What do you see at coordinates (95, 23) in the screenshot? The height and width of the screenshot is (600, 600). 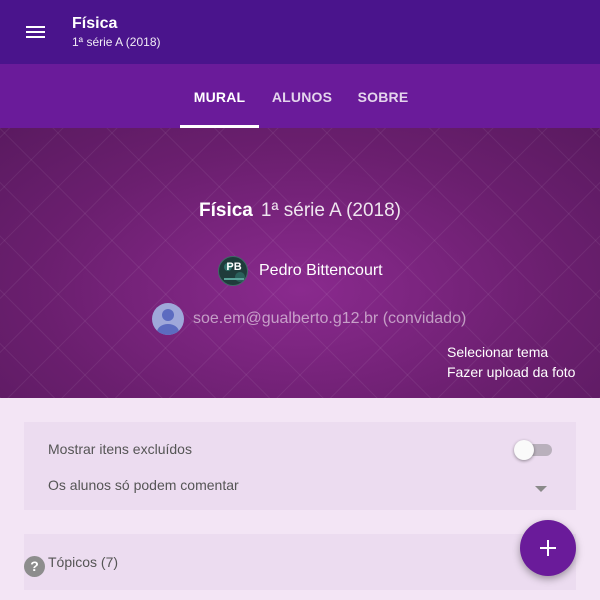 I see `page-title: Física` at bounding box center [95, 23].